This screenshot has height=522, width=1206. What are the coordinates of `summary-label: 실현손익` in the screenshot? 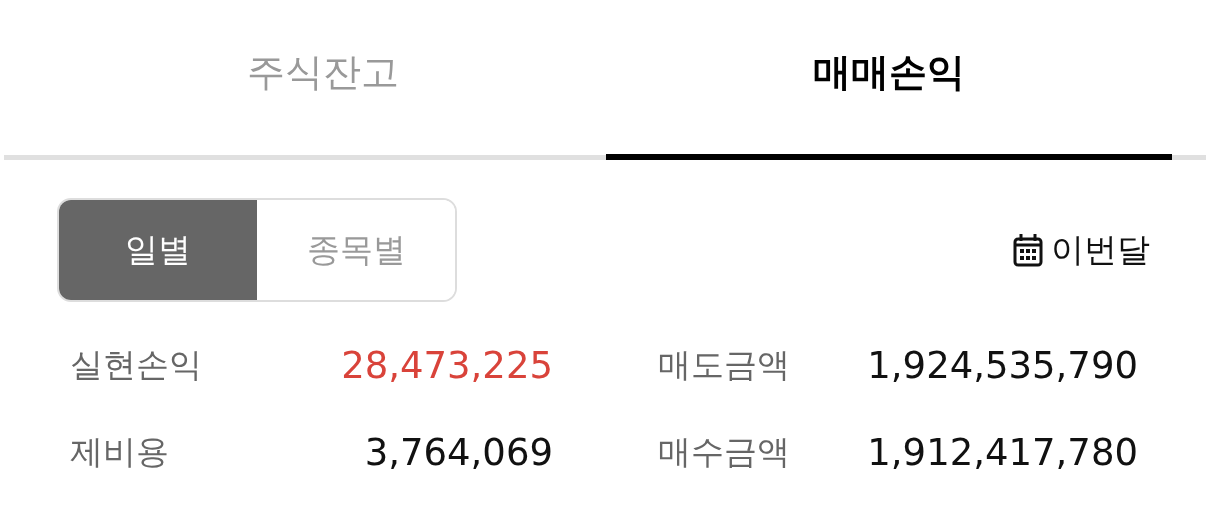 It's located at (136, 365).